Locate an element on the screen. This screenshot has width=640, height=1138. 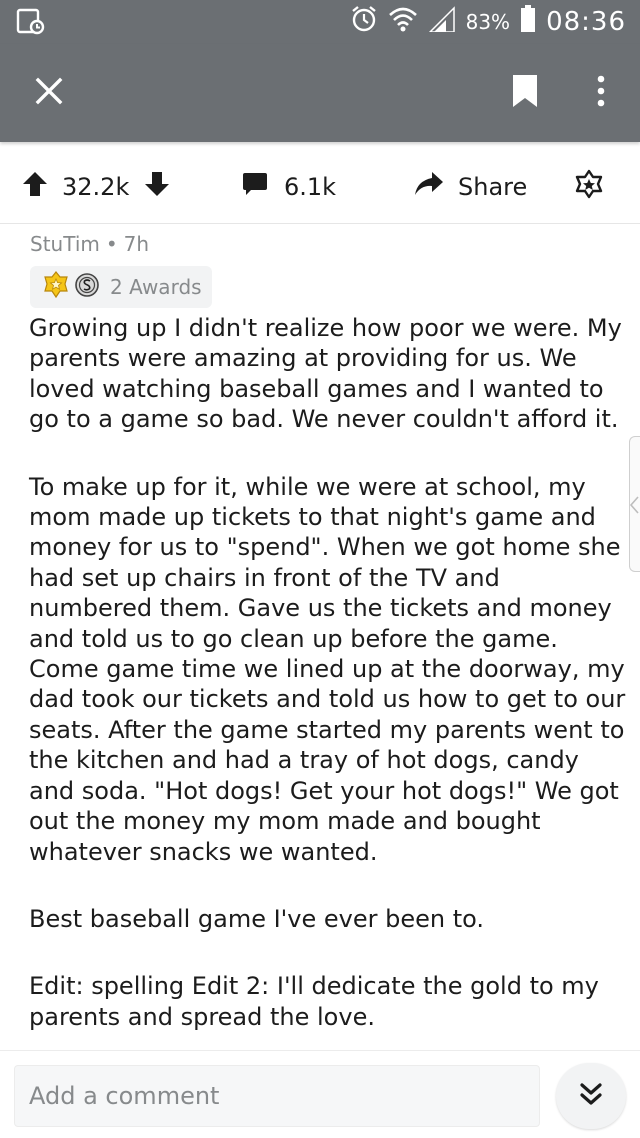
clock: 08:36 is located at coordinates (586, 22).